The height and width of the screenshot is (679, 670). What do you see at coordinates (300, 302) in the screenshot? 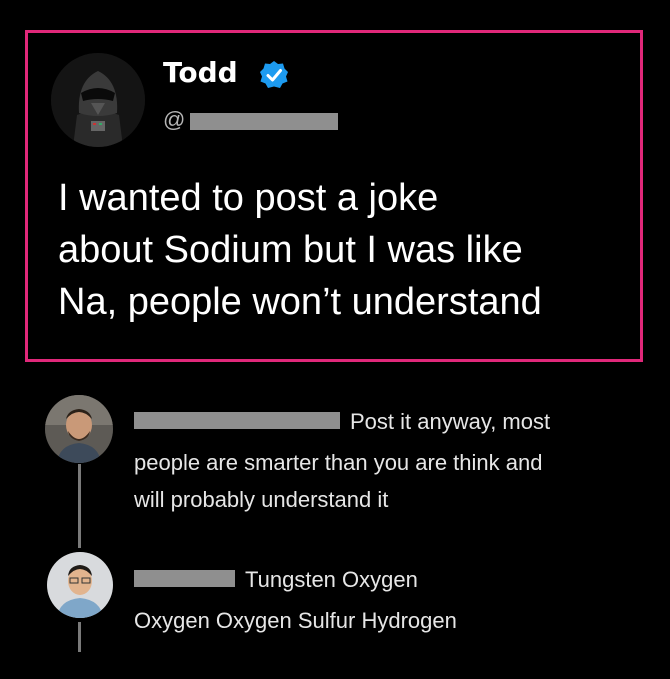
I see `tweet-line: Na, people won’t understand` at bounding box center [300, 302].